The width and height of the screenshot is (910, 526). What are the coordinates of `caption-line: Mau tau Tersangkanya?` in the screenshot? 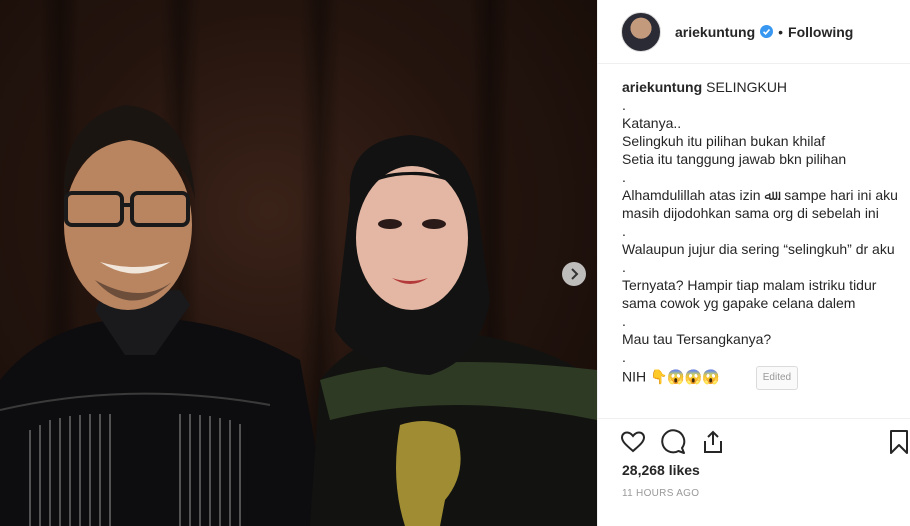 It's located at (697, 339).